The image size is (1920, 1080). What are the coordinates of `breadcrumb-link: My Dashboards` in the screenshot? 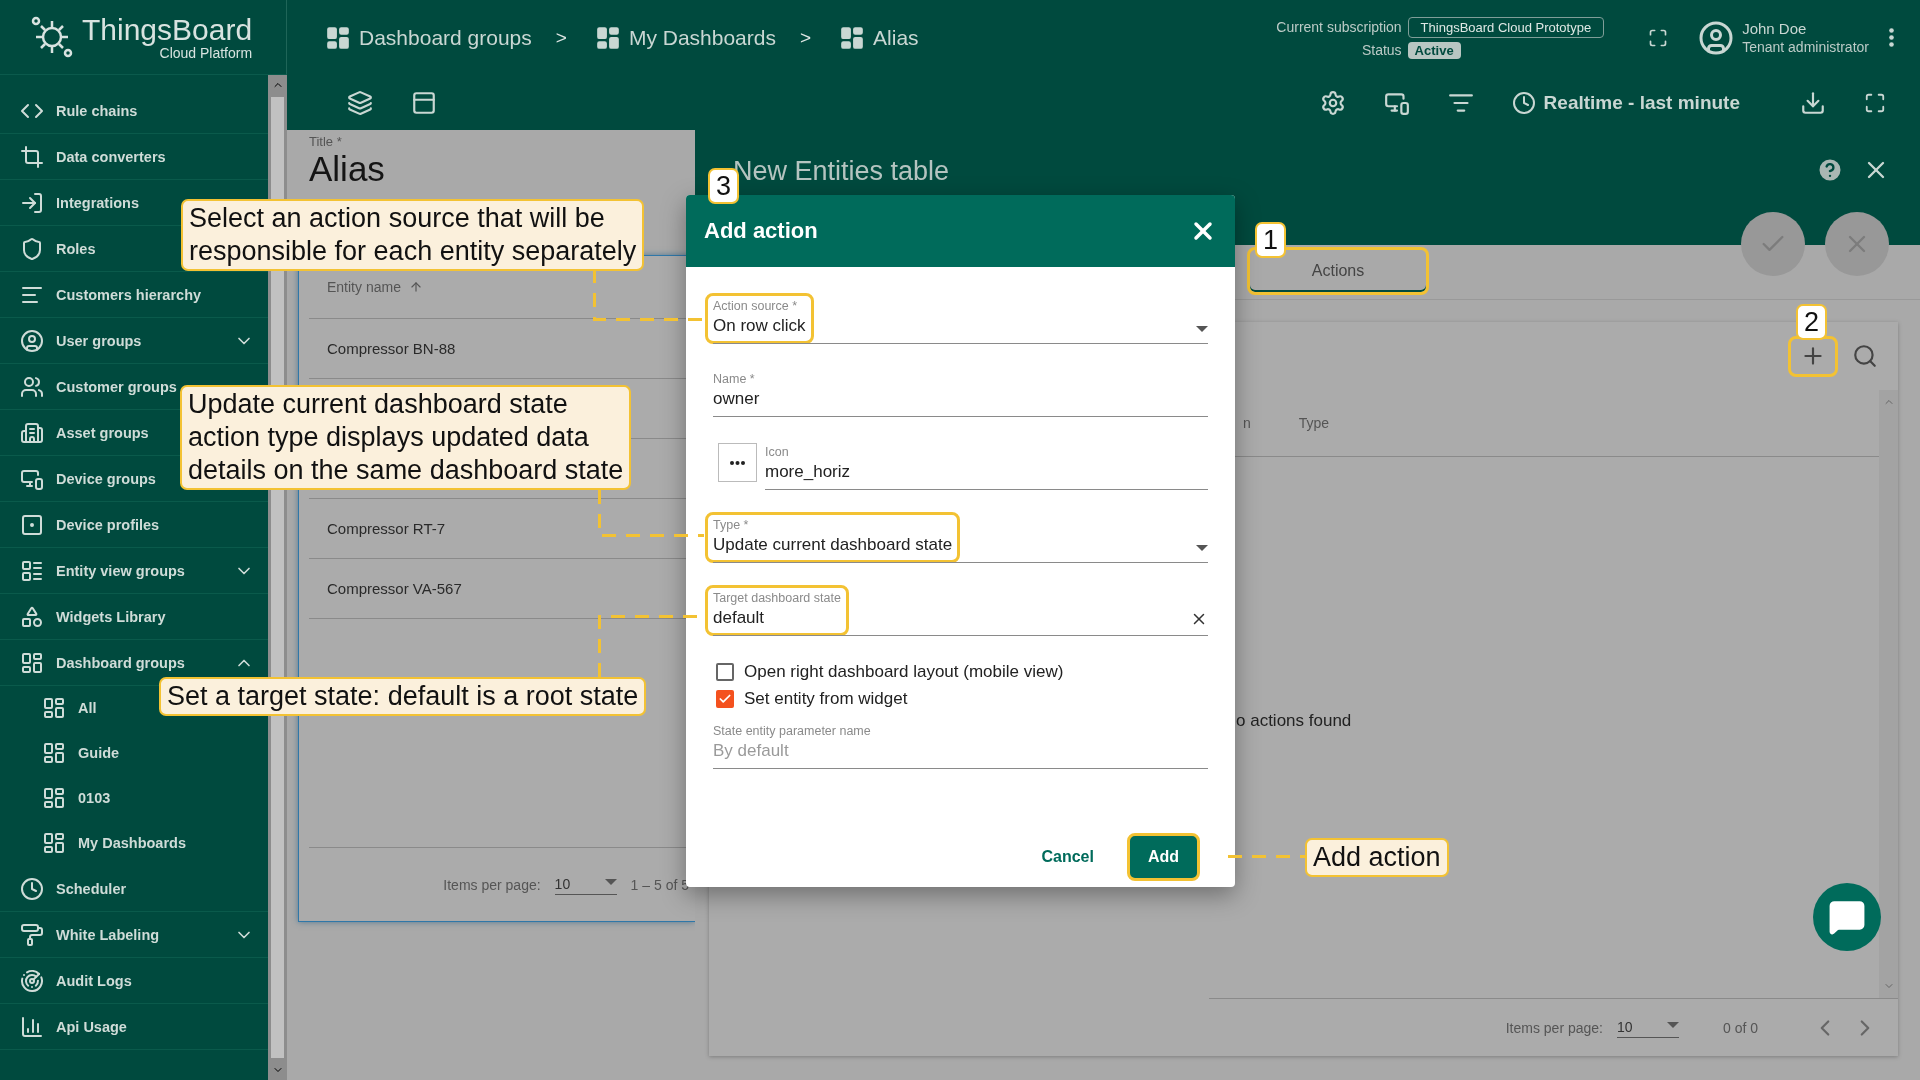 It's located at (685, 37).